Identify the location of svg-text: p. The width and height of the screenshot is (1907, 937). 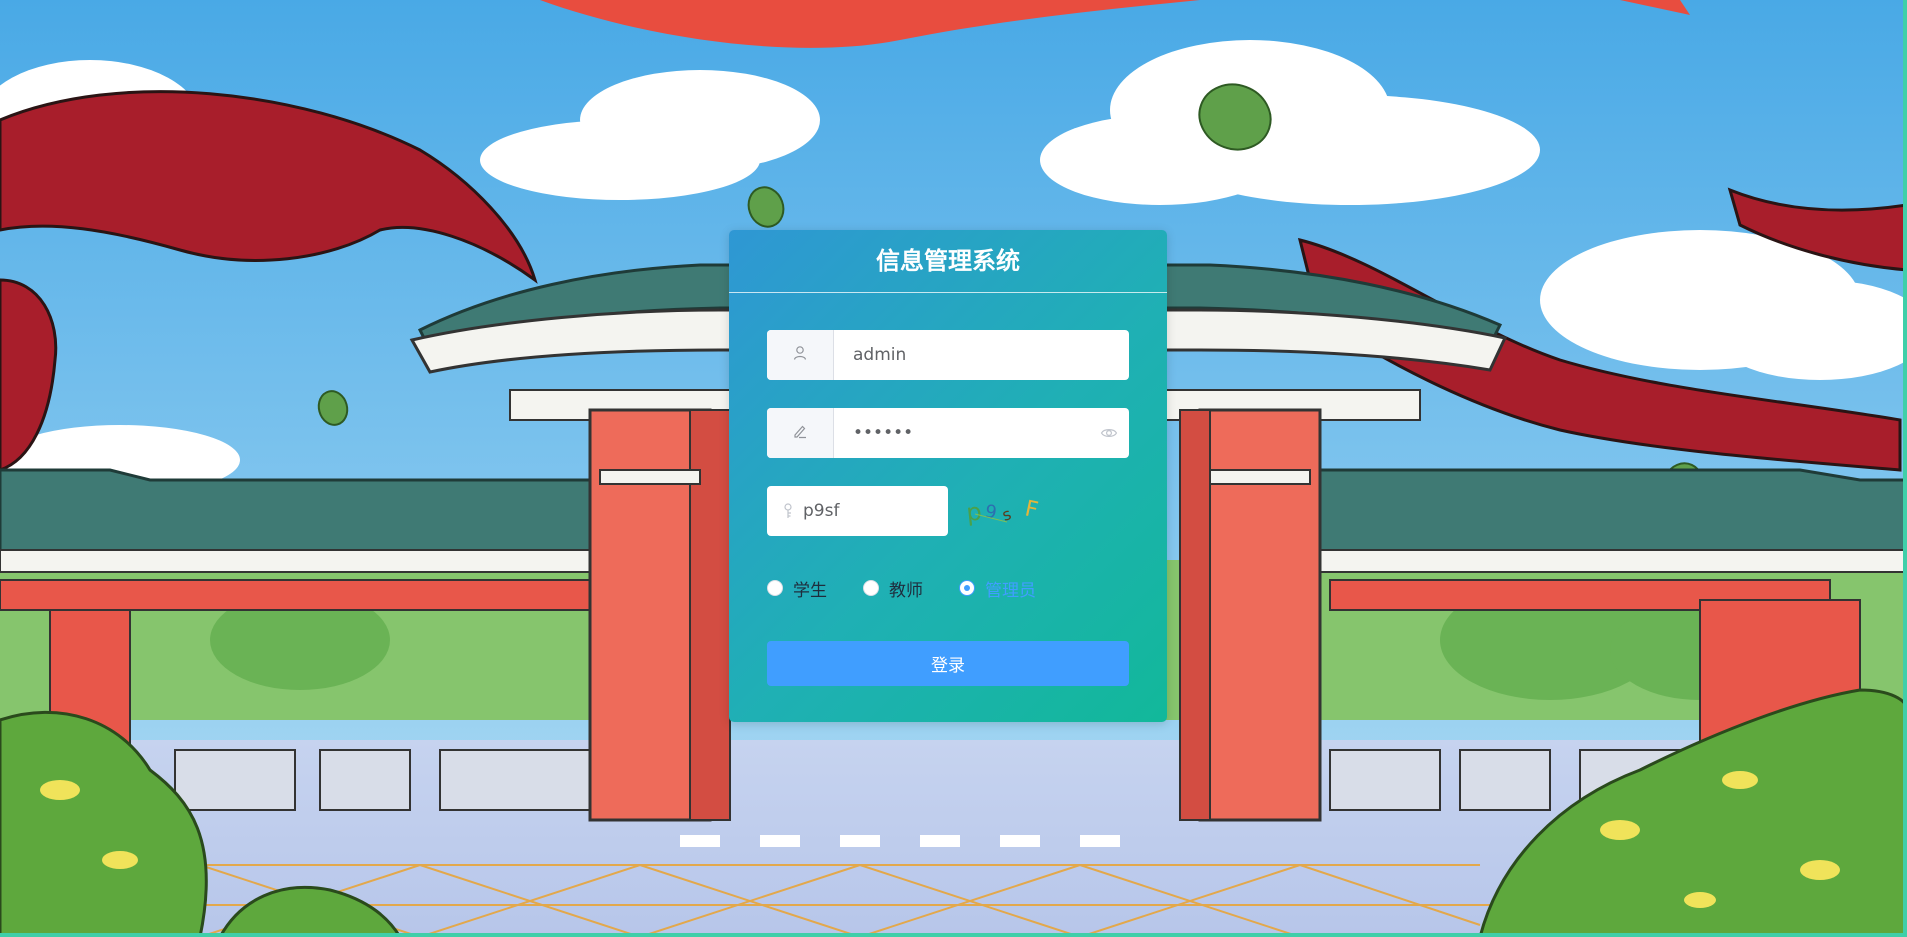
(975, 512).